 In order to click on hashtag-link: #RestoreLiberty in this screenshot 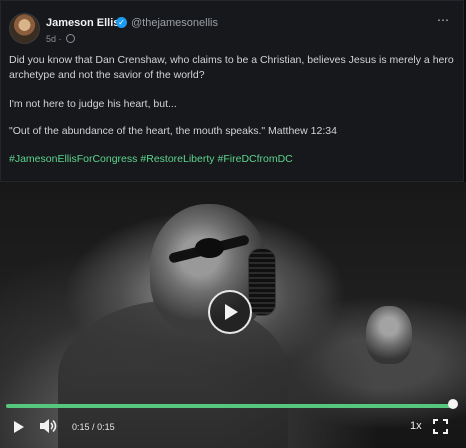, I will do `click(177, 159)`.